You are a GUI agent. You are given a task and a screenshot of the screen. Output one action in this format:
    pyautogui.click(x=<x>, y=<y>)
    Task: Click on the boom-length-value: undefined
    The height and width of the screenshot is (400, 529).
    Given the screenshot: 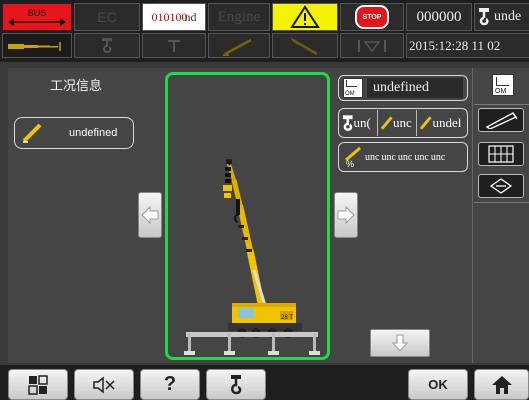 What is the action you would take?
    pyautogui.click(x=93, y=133)
    